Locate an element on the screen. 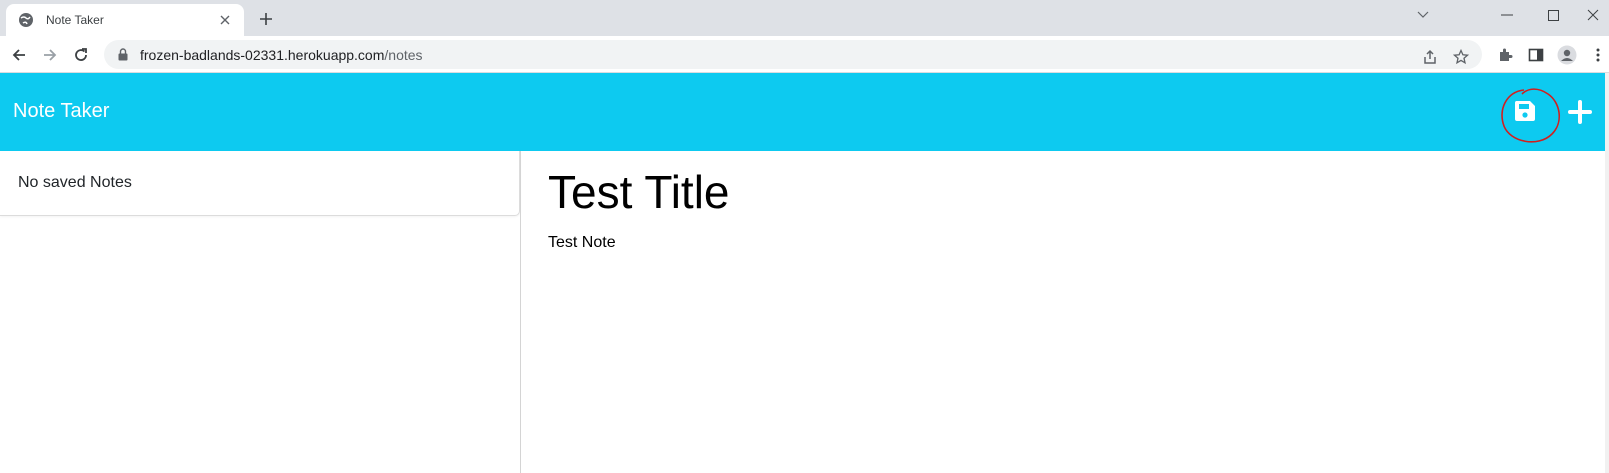 This screenshot has width=1609, height=473. notes-list: No saved Notes is located at coordinates (260, 183).